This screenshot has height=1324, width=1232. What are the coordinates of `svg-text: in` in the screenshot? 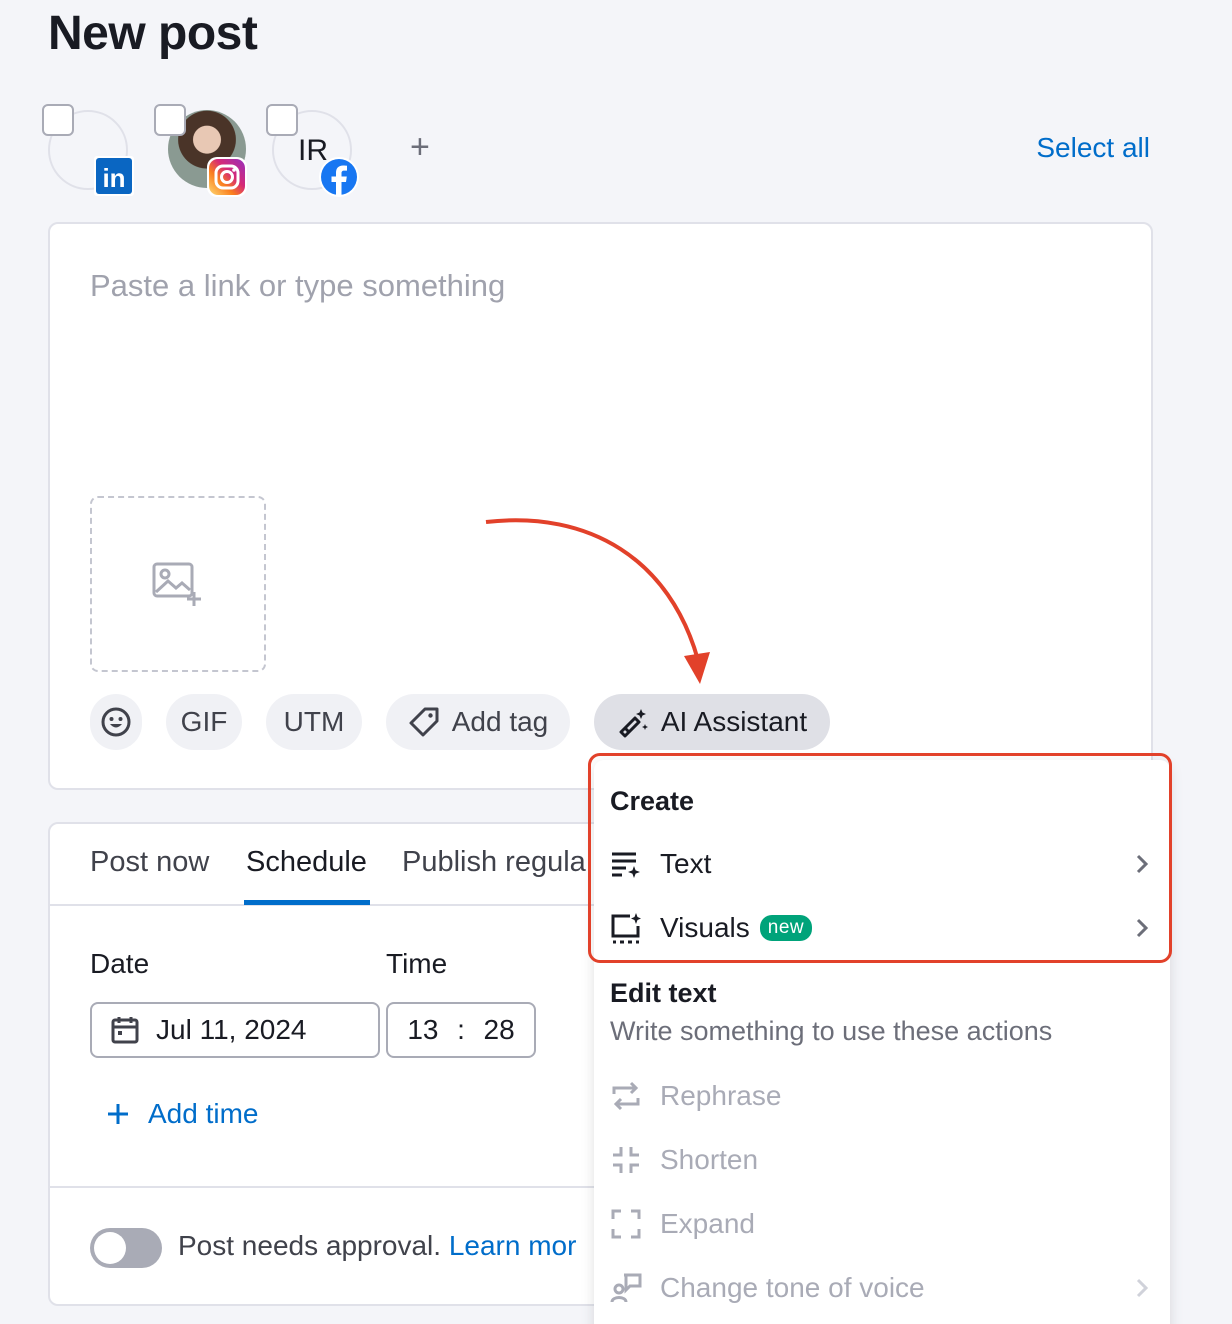 It's located at (113, 178).